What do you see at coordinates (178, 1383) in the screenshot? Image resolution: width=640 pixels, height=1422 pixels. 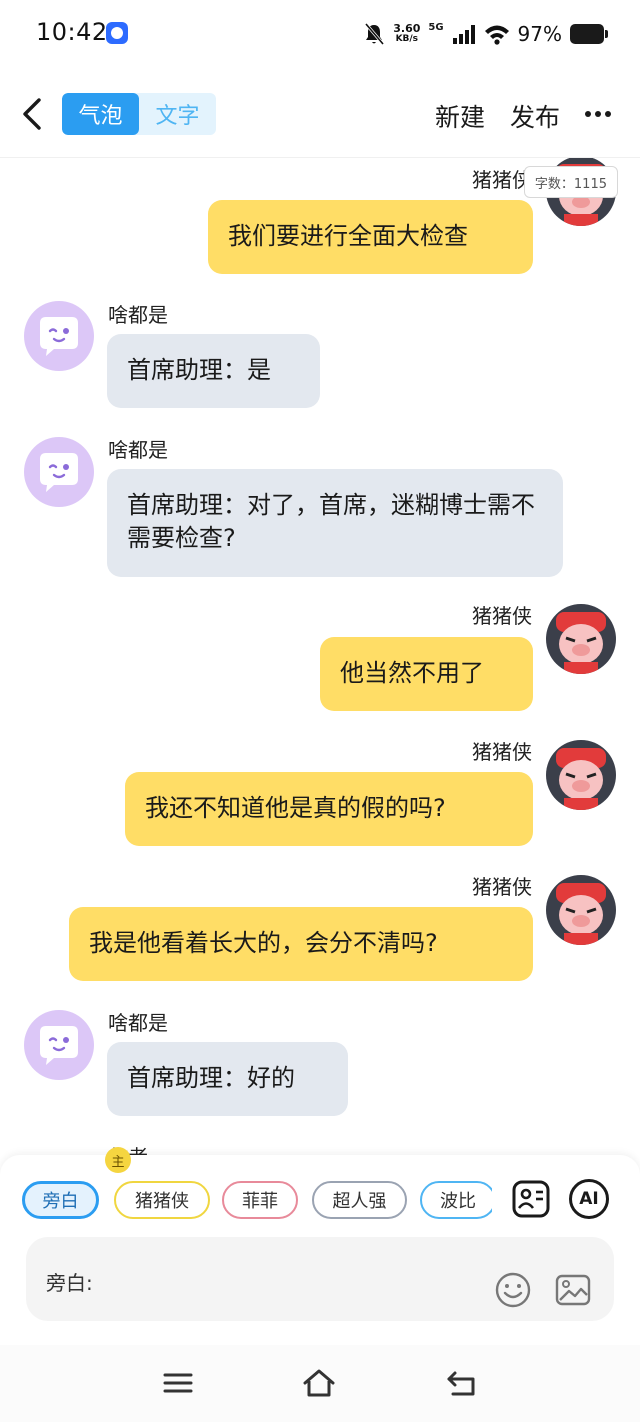 I see `menu-icon` at bounding box center [178, 1383].